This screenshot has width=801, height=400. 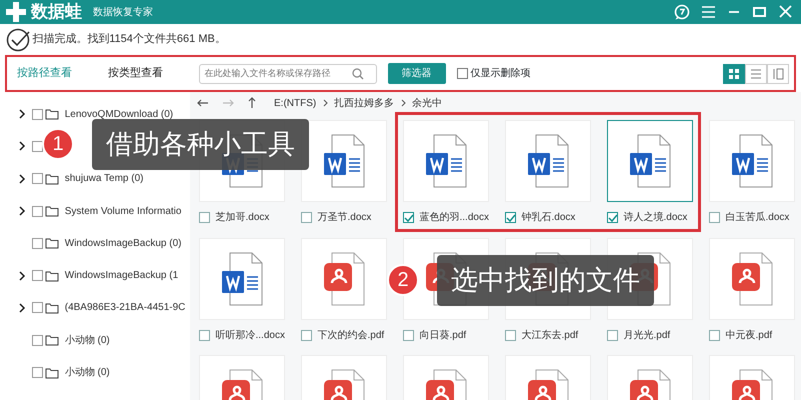 I want to click on app-name: 数据蛙, so click(x=56, y=12).